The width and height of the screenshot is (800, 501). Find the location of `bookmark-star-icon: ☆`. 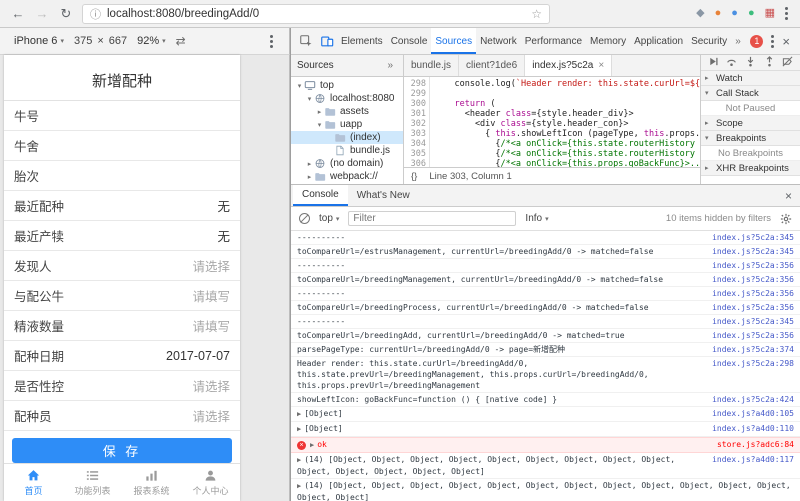

bookmark-star-icon: ☆ is located at coordinates (536, 14).